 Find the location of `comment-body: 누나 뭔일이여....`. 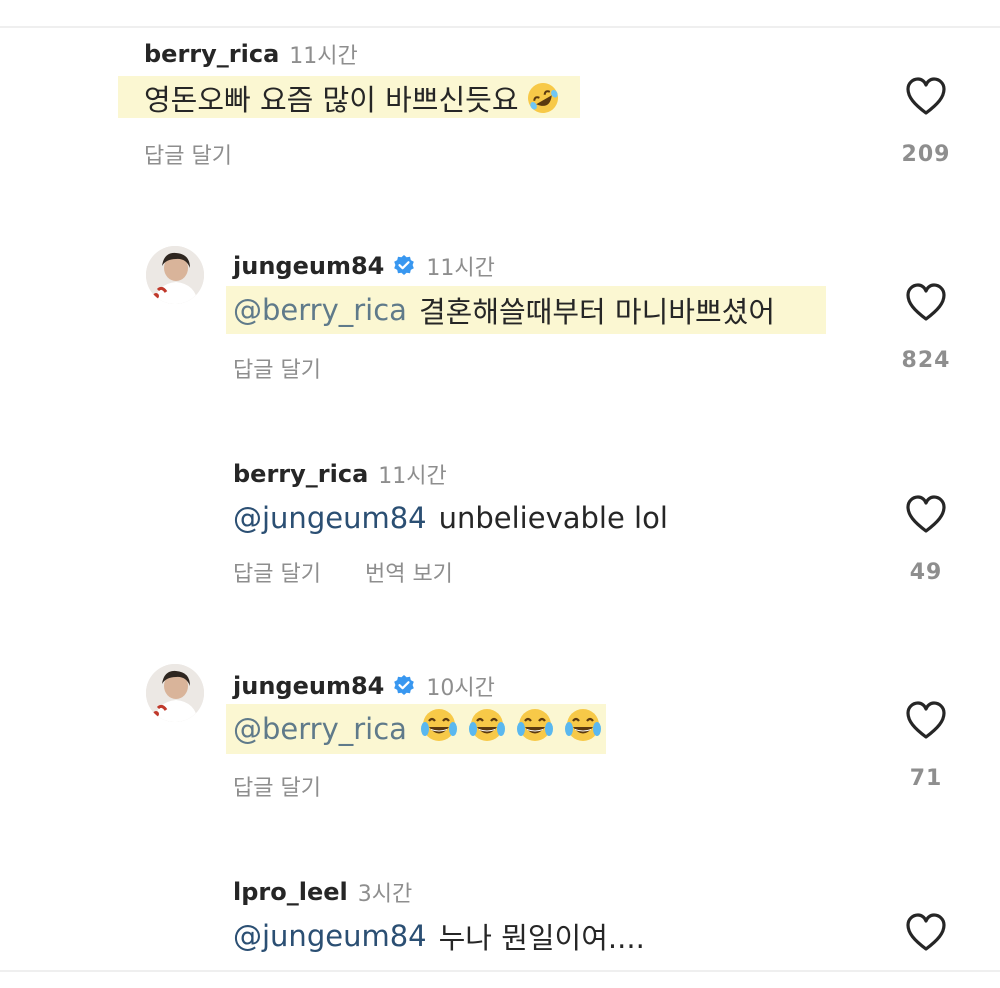

comment-body: 누나 뭔일이여.... is located at coordinates (541, 938).